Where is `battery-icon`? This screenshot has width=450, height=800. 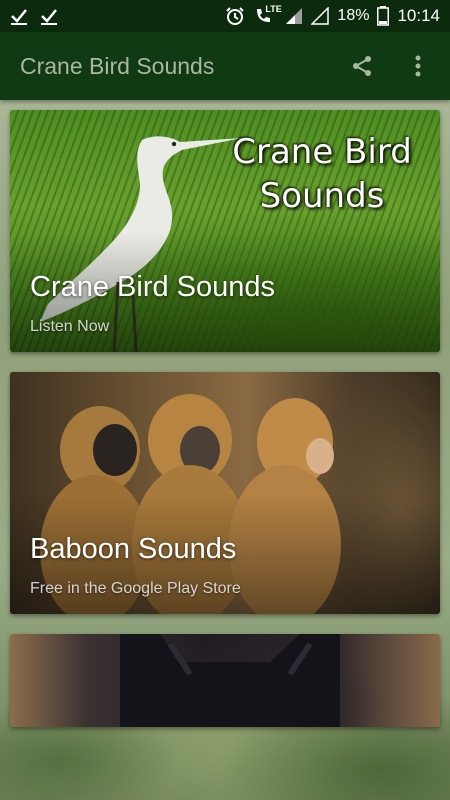
battery-icon is located at coordinates (383, 16).